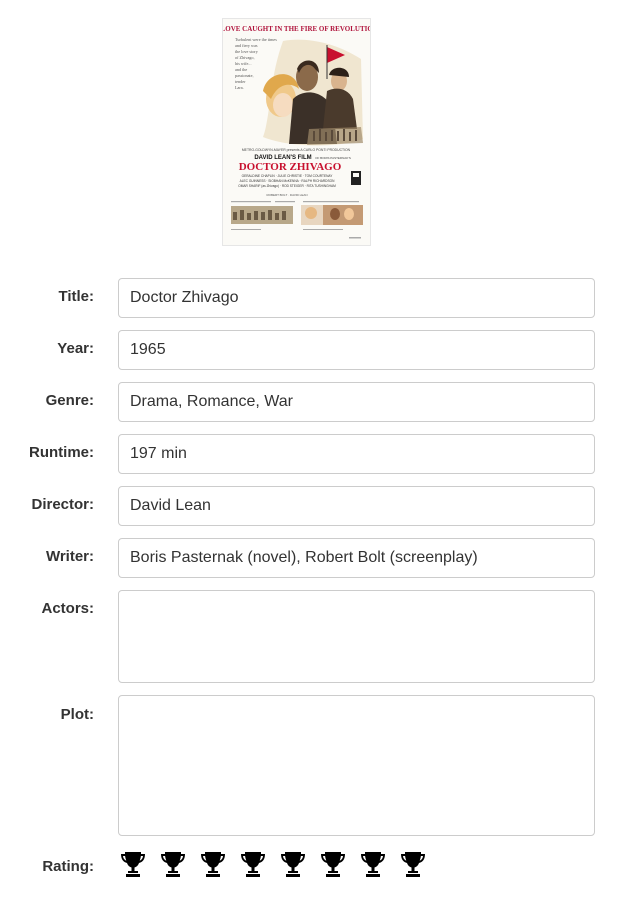 Image resolution: width=619 pixels, height=903 pixels. What do you see at coordinates (356, 350) in the screenshot?
I see `year-field: 1965` at bounding box center [356, 350].